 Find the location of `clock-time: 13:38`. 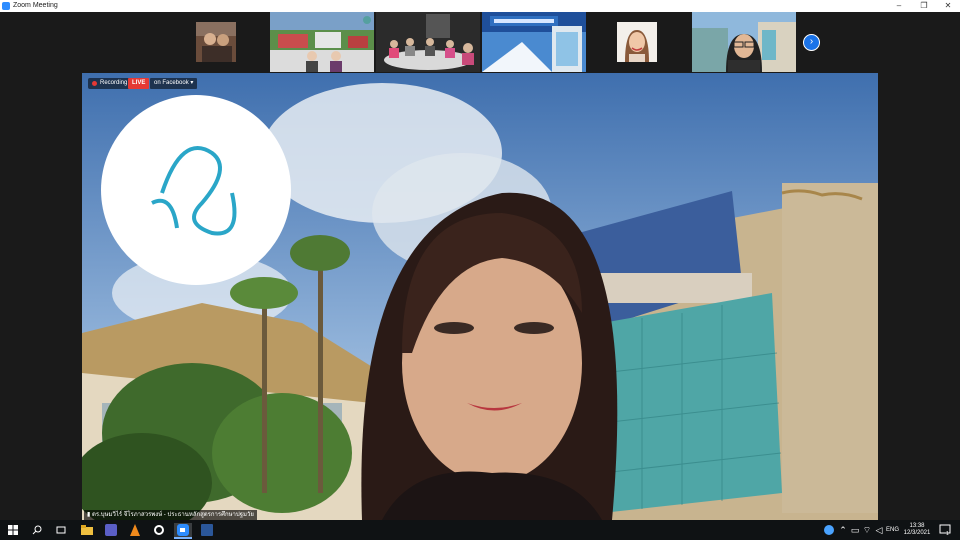

clock-time: 13:38 is located at coordinates (917, 526).